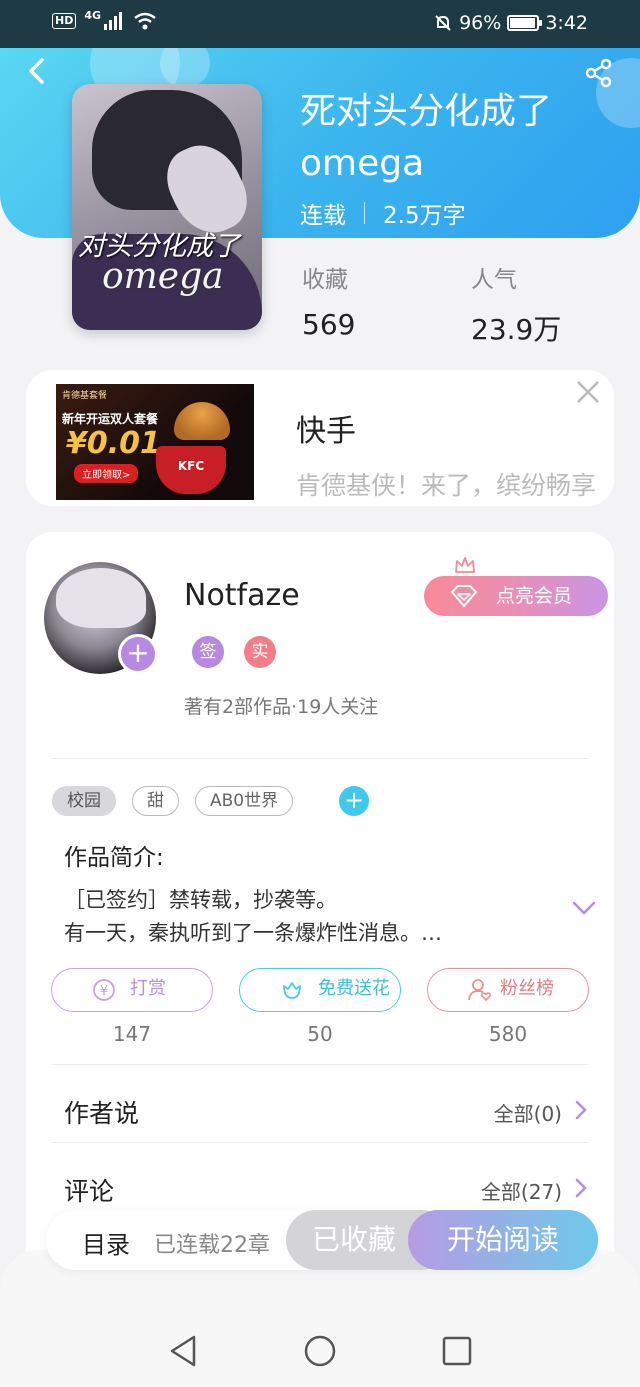 The image size is (640, 1387). I want to click on section-more: 全部(27), so click(521, 1192).